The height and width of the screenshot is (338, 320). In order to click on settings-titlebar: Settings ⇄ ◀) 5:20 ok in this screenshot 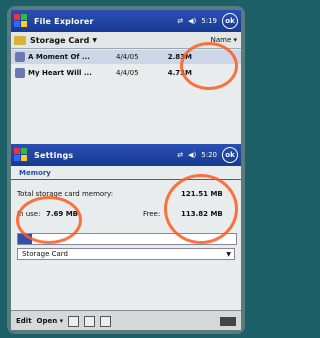, I will do `click(126, 155)`.